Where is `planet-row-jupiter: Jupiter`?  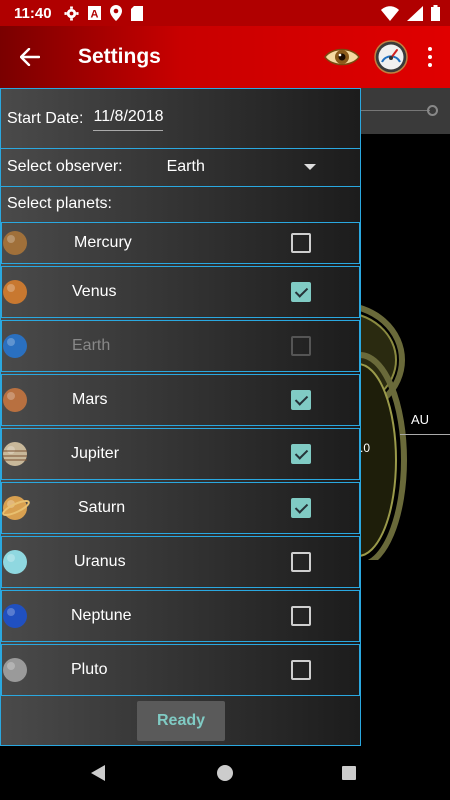
planet-row-jupiter: Jupiter is located at coordinates (180, 454).